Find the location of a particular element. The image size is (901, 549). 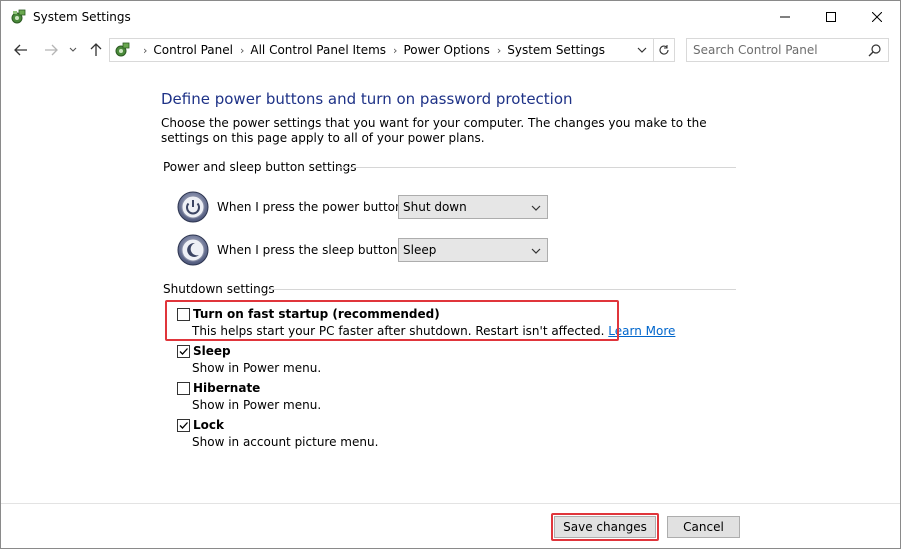

close-icon is located at coordinates (877, 17).